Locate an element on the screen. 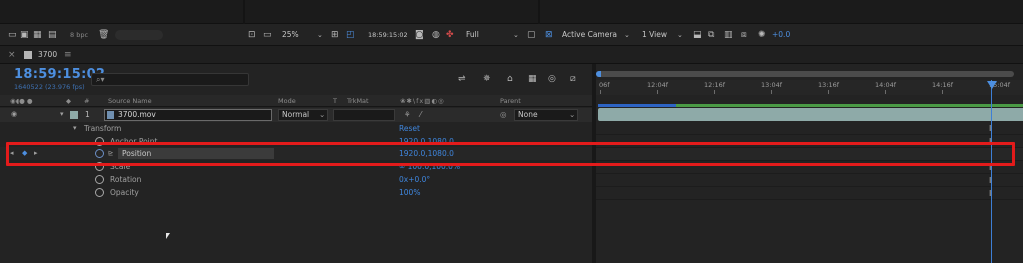 This screenshot has width=1023, height=263. flowchart-icon: ⧈ is located at coordinates (744, 35).